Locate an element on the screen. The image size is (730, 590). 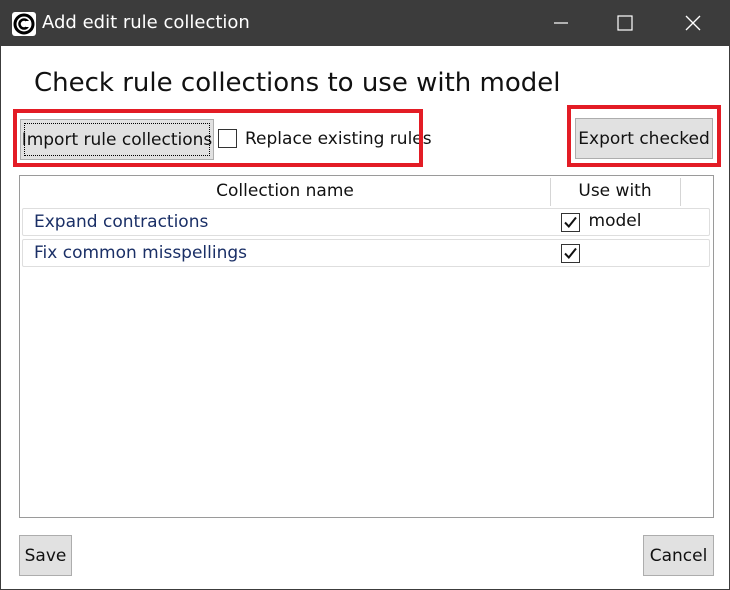
app-logo-icon is located at coordinates (24, 24).